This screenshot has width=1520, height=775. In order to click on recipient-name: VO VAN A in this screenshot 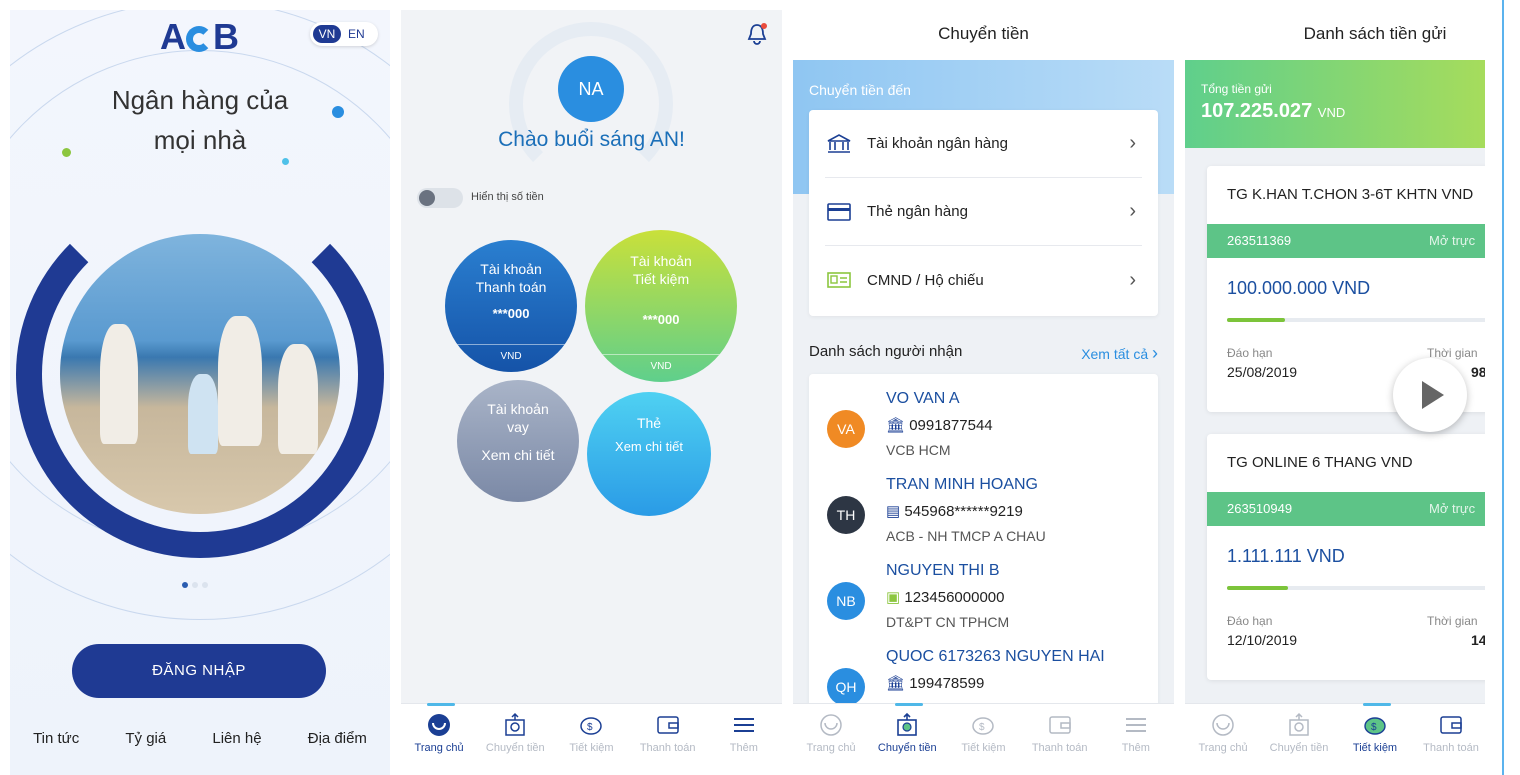, I will do `click(923, 398)`.